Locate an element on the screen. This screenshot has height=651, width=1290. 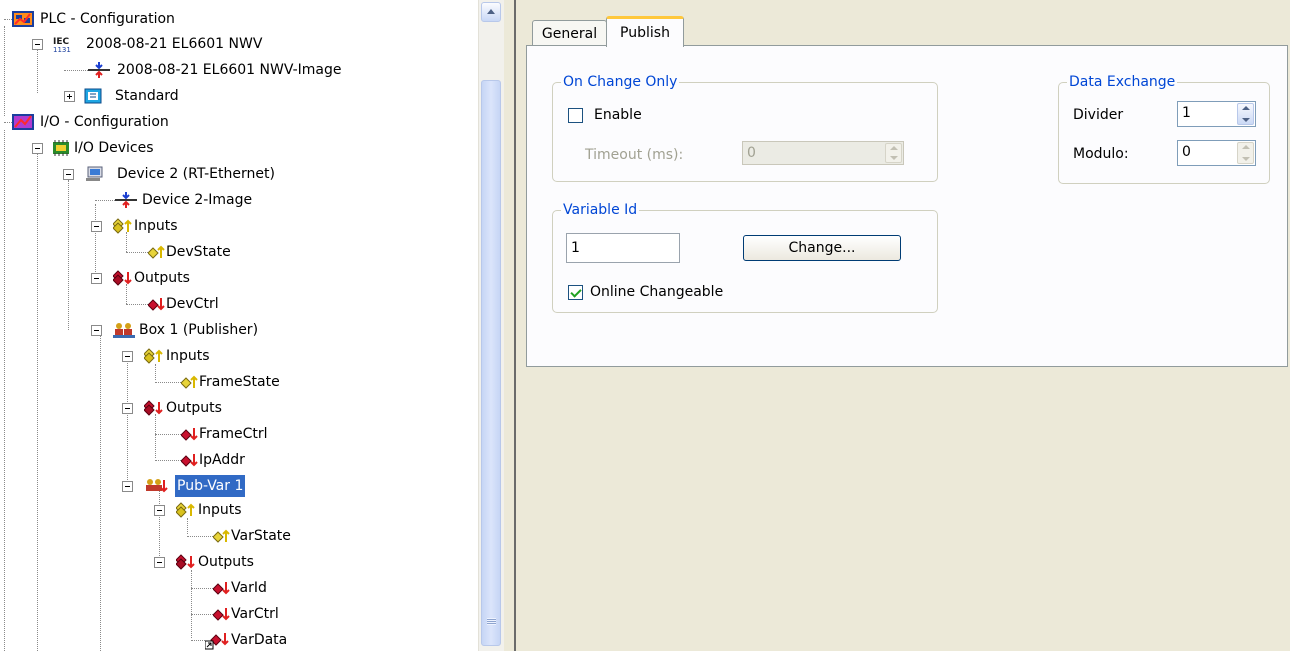
tree-node-box-inputs: Inputs is located at coordinates (150, 356).